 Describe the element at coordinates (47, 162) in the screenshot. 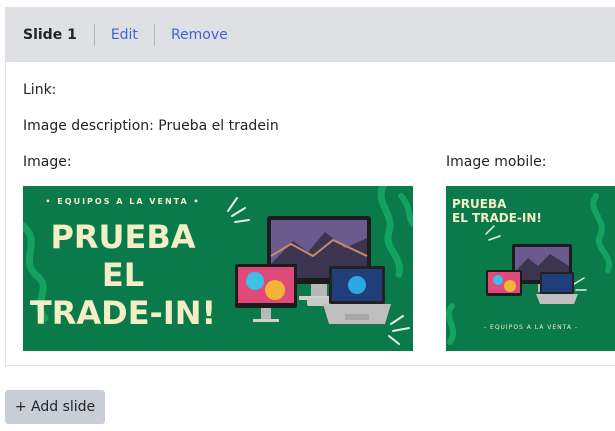

I see `image-label: Image:` at that location.